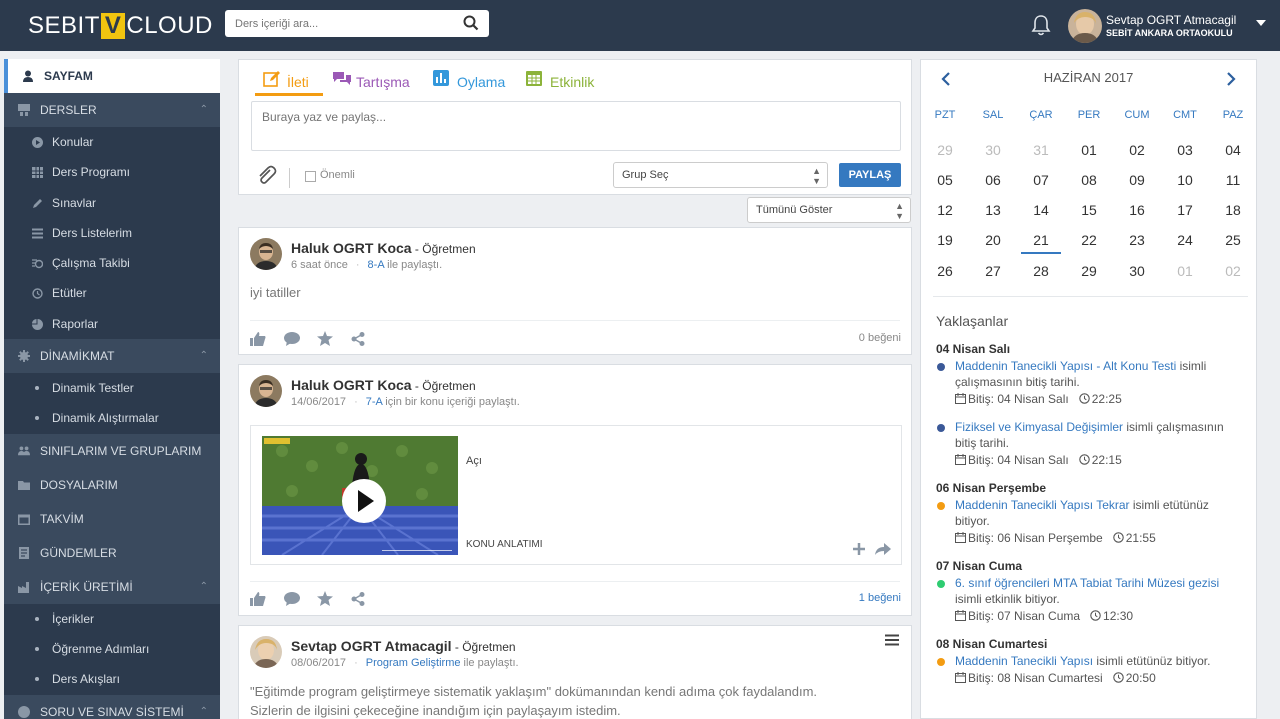 The height and width of the screenshot is (719, 1280). What do you see at coordinates (1185, 180) in the screenshot?
I see `calendar-day: 10` at bounding box center [1185, 180].